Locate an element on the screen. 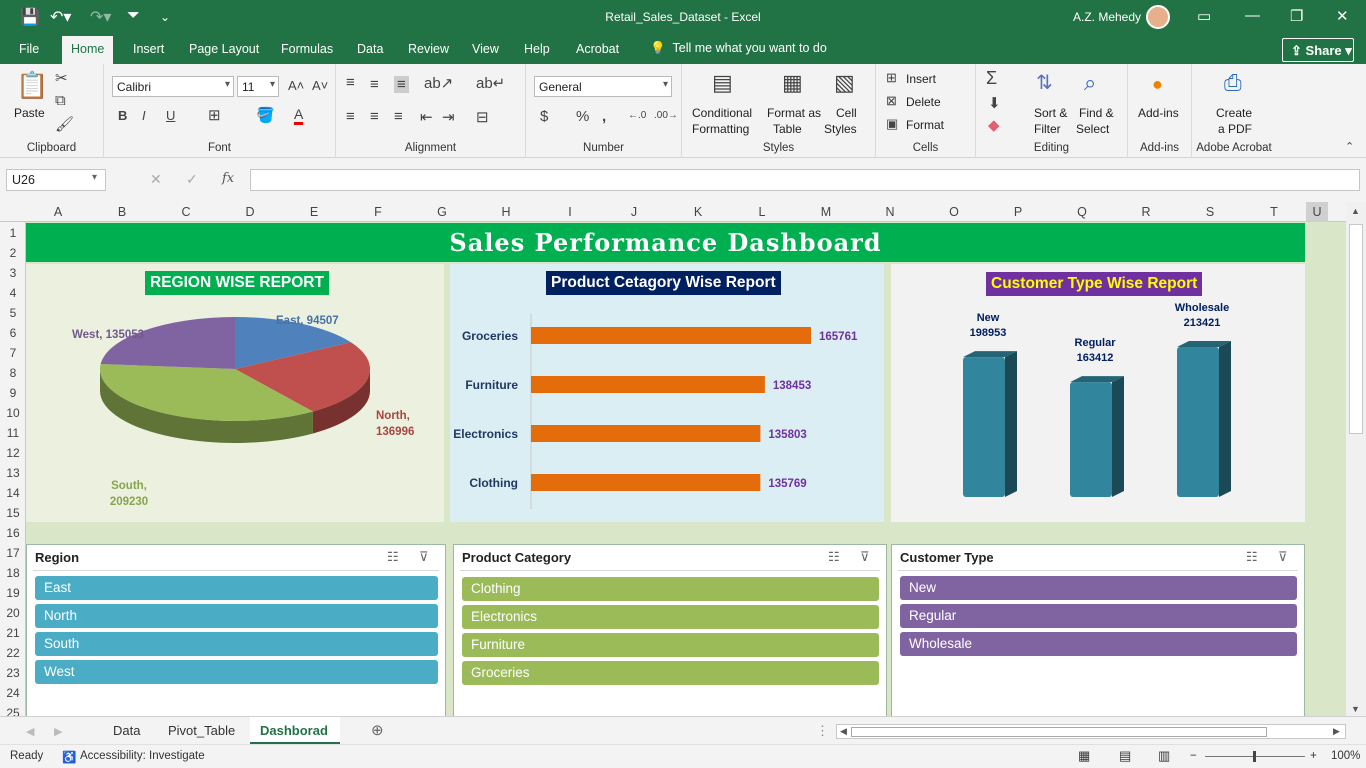 The image size is (1366, 768). font-name-select: Calibri is located at coordinates (173, 86).